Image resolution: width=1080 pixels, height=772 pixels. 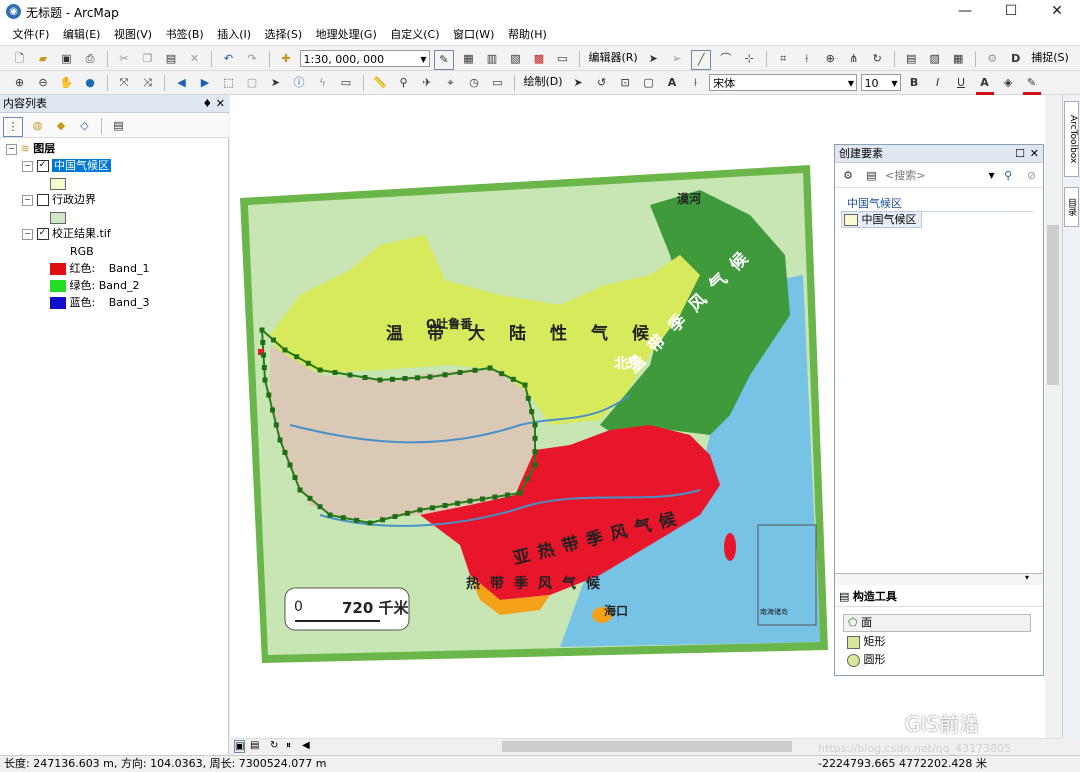 What do you see at coordinates (1008, 176) in the screenshot?
I see `search-icon: ⚲` at bounding box center [1008, 176].